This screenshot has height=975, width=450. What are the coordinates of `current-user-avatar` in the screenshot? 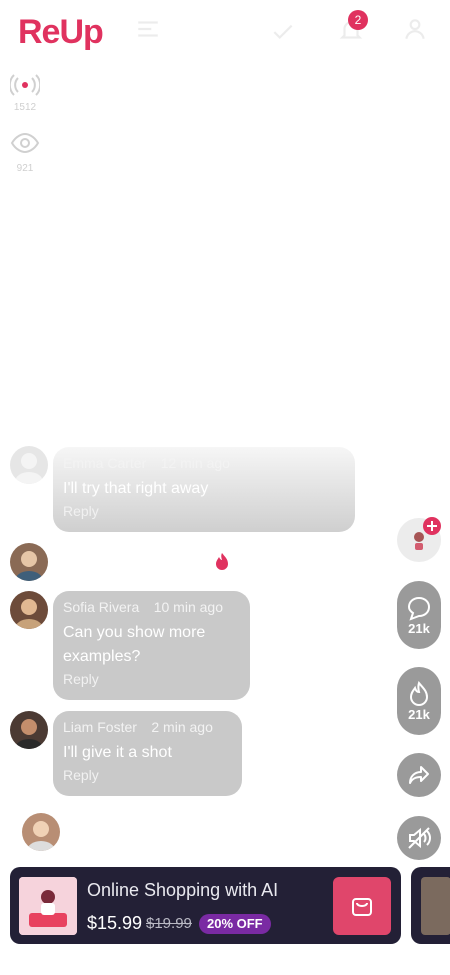 It's located at (41, 832).